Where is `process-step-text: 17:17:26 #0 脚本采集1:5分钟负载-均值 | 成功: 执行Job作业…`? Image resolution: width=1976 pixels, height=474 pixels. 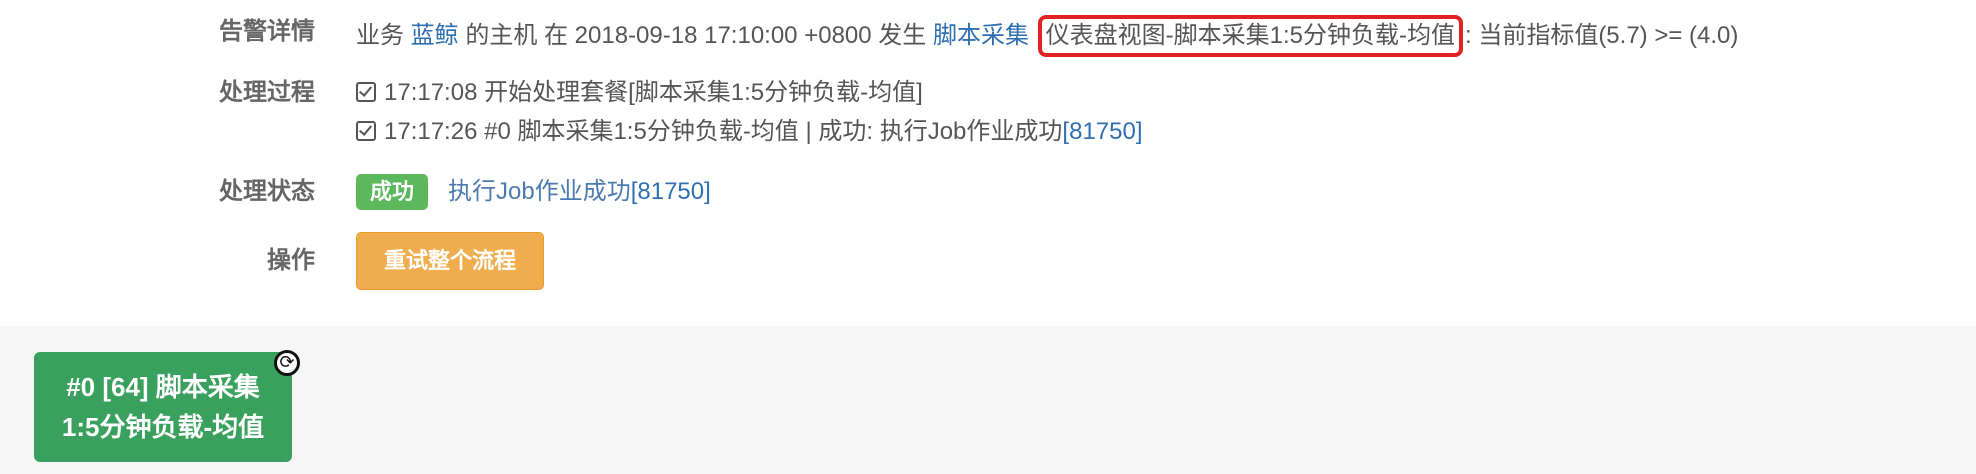
process-step-text: 17:17:26 #0 脚本采集1:5分钟负载-均值 | 成功: 执行Job作业… is located at coordinates (723, 131).